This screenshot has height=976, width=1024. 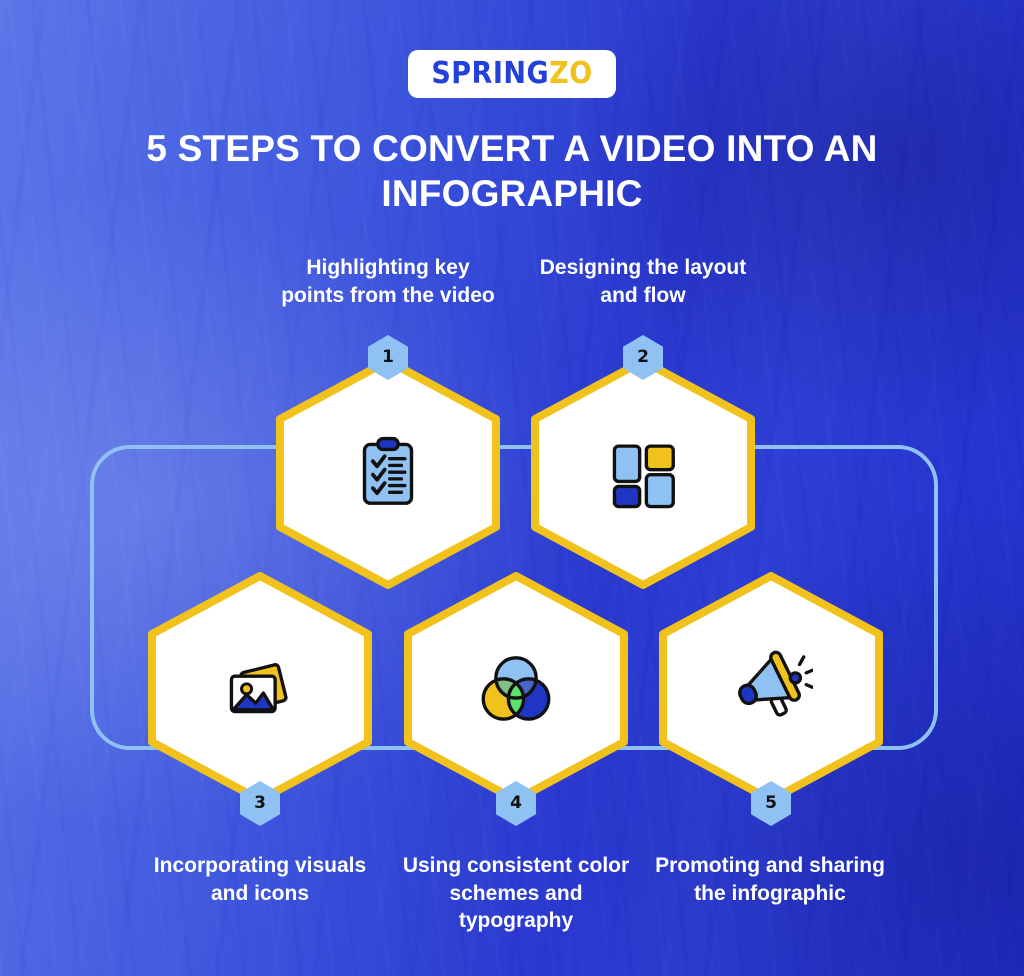 I want to click on step-badge-4: 4, so click(x=516, y=803).